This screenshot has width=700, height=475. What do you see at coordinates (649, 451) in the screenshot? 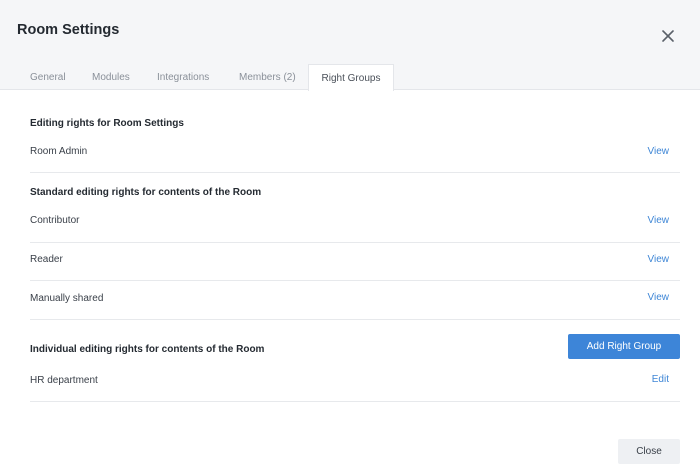
I see `close-button: Close` at bounding box center [649, 451].